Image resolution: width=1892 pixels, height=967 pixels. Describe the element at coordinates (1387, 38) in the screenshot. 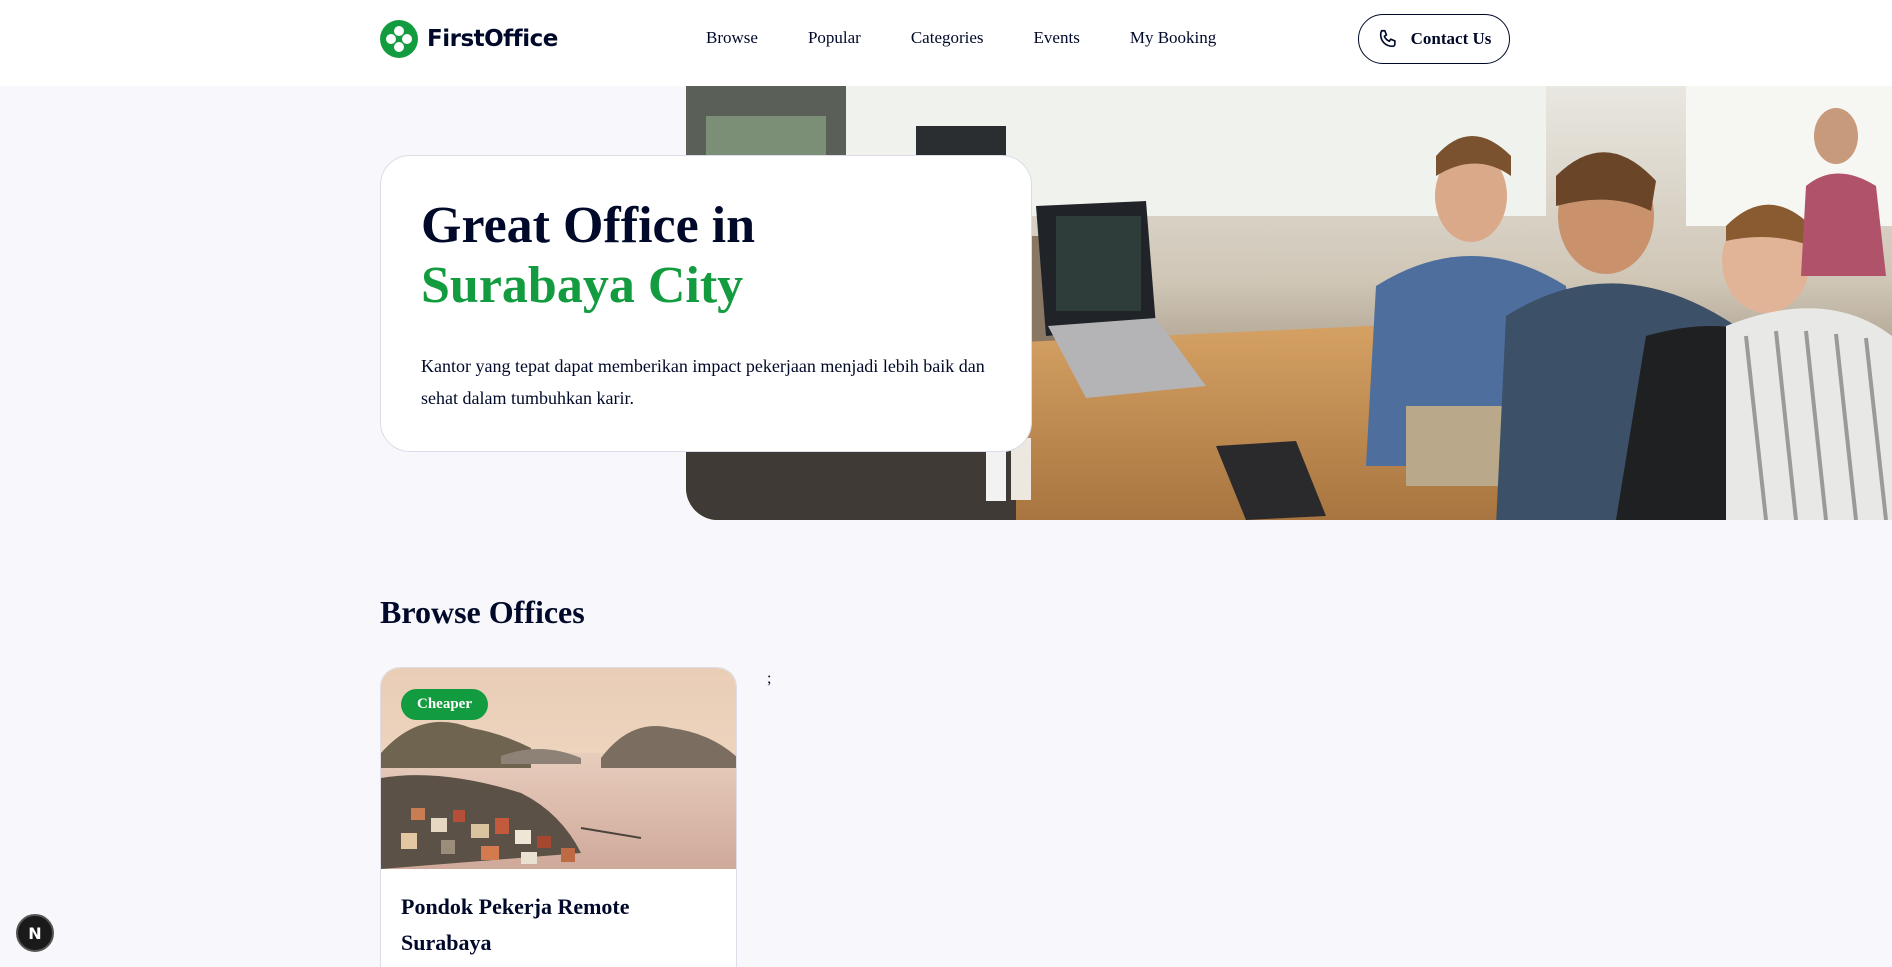

I see `phone-icon` at that location.